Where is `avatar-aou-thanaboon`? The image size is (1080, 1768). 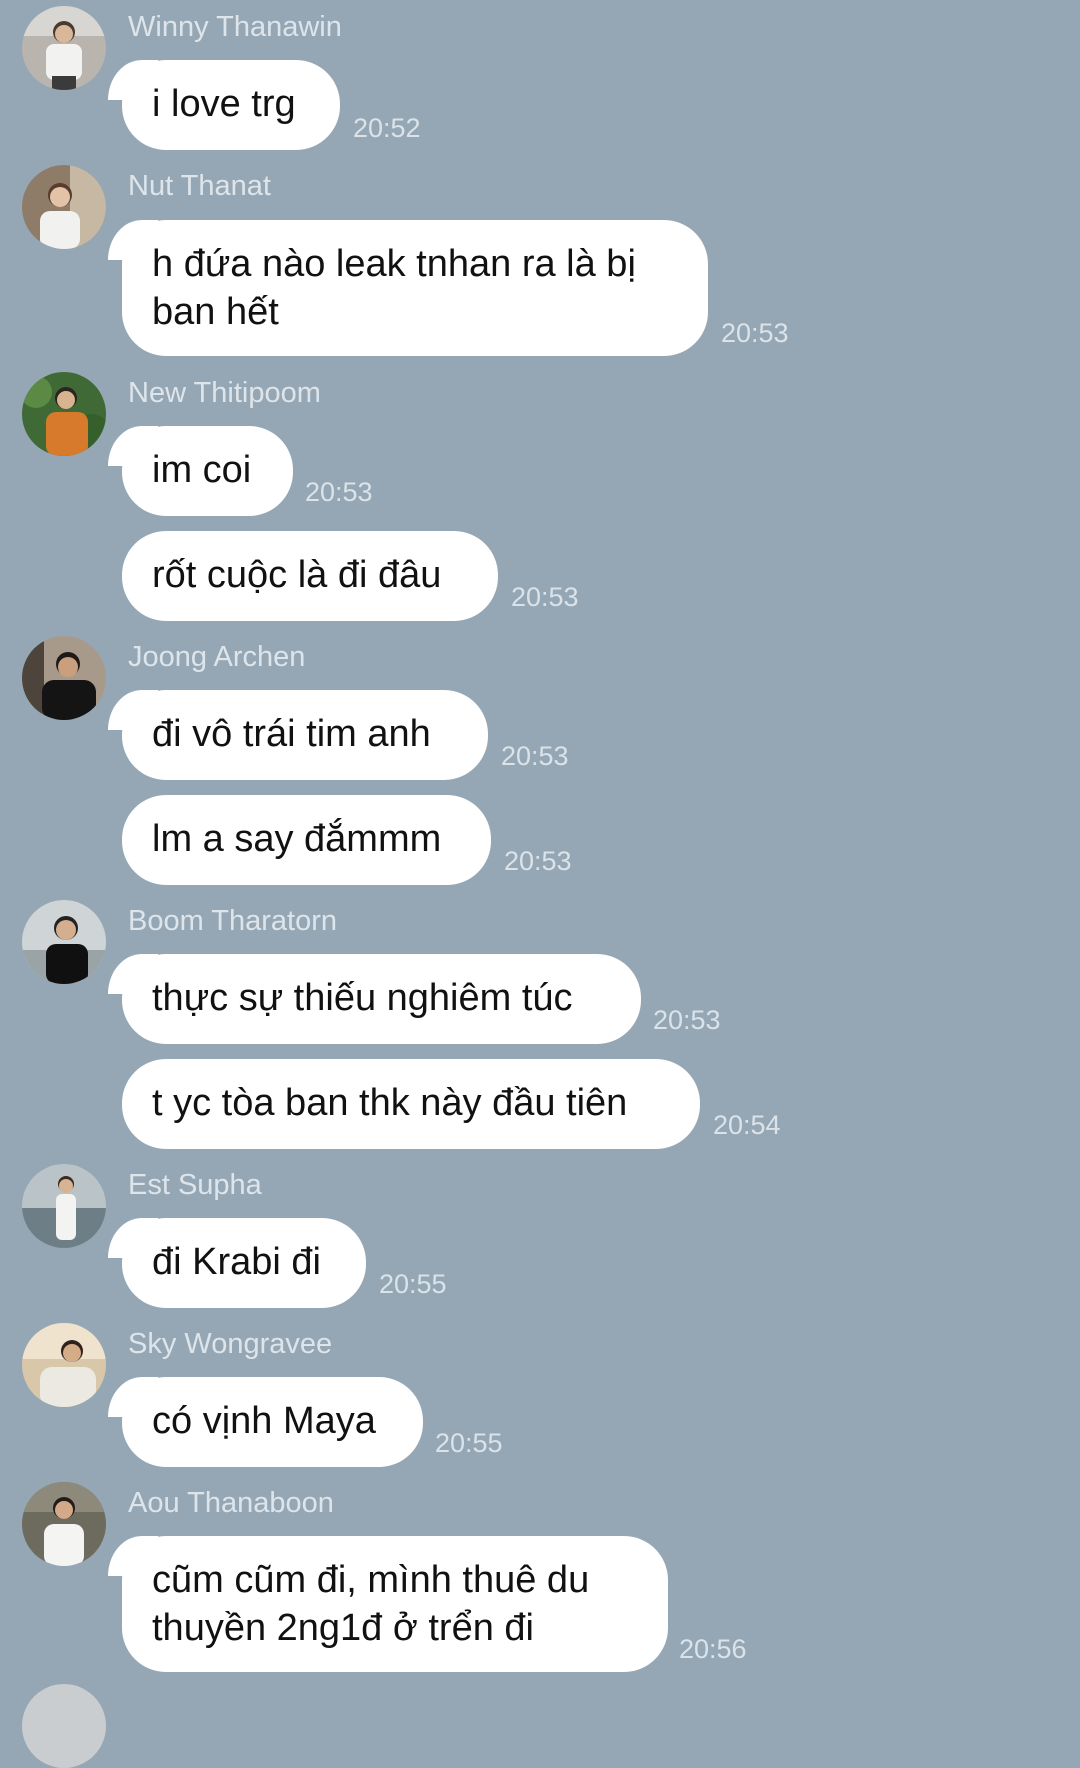 avatar-aou-thanaboon is located at coordinates (64, 1524).